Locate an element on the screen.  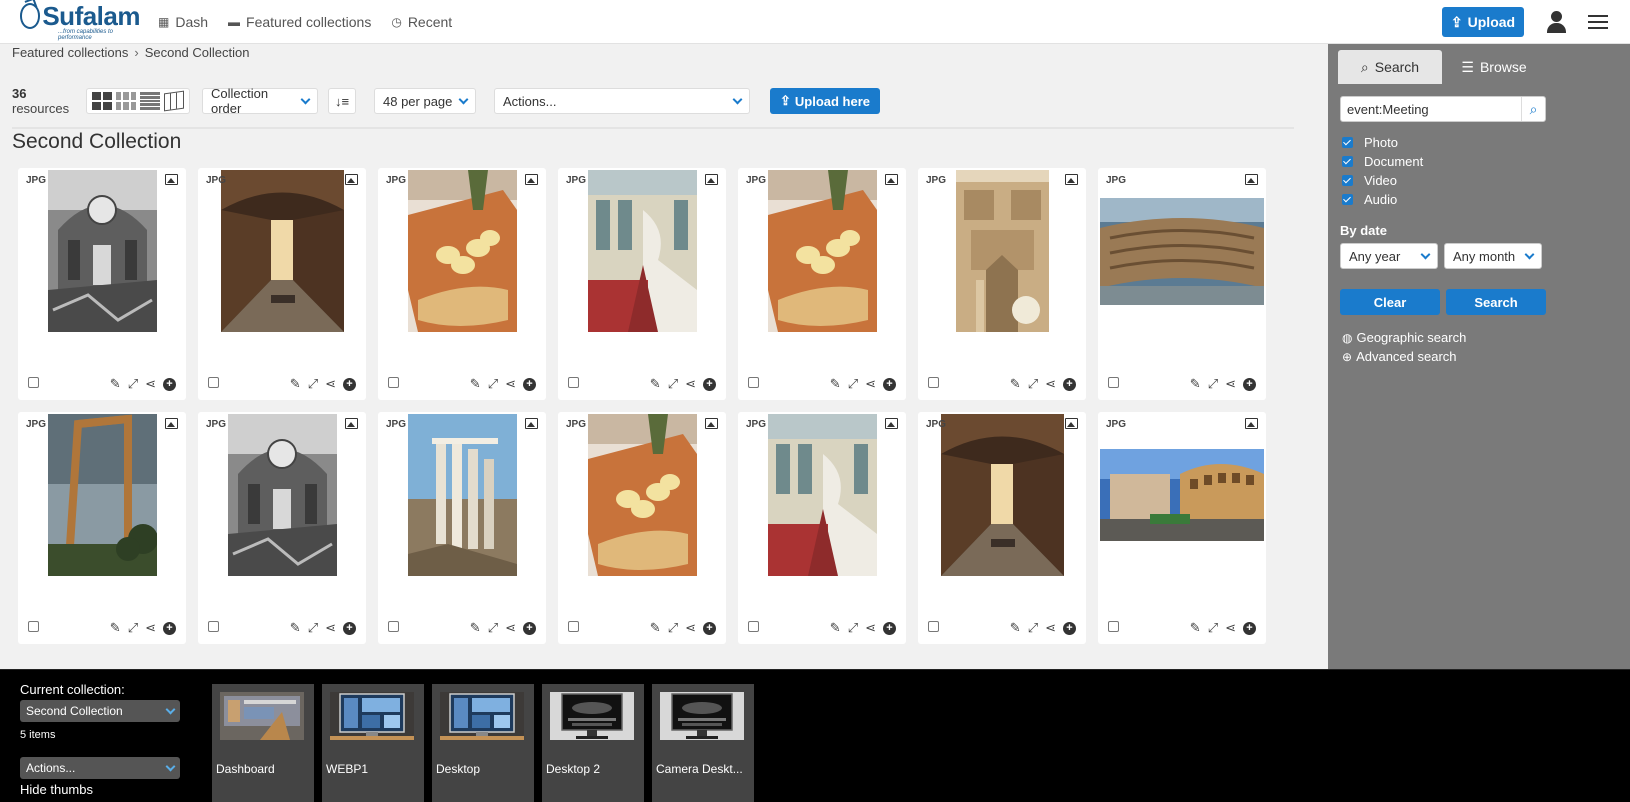
list-view-icon is located at coordinates (150, 101).